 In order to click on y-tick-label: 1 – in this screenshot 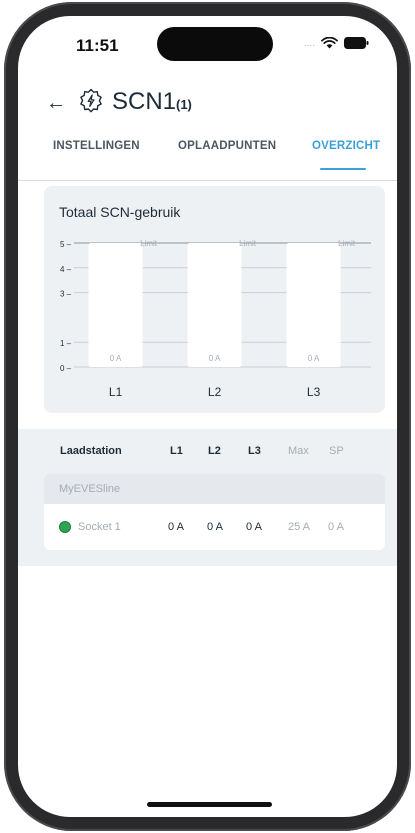, I will do `click(66, 343)`.